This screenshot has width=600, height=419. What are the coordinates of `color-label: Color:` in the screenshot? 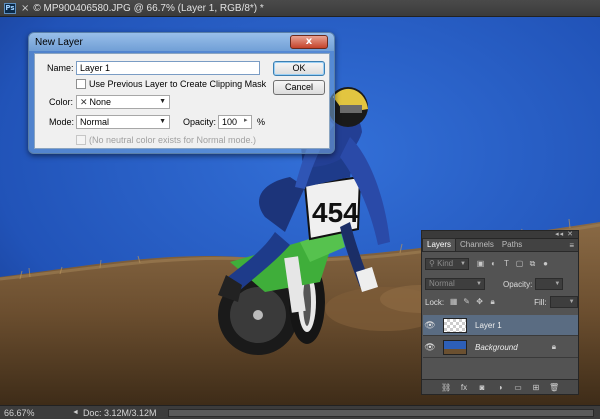 It's located at (61, 102).